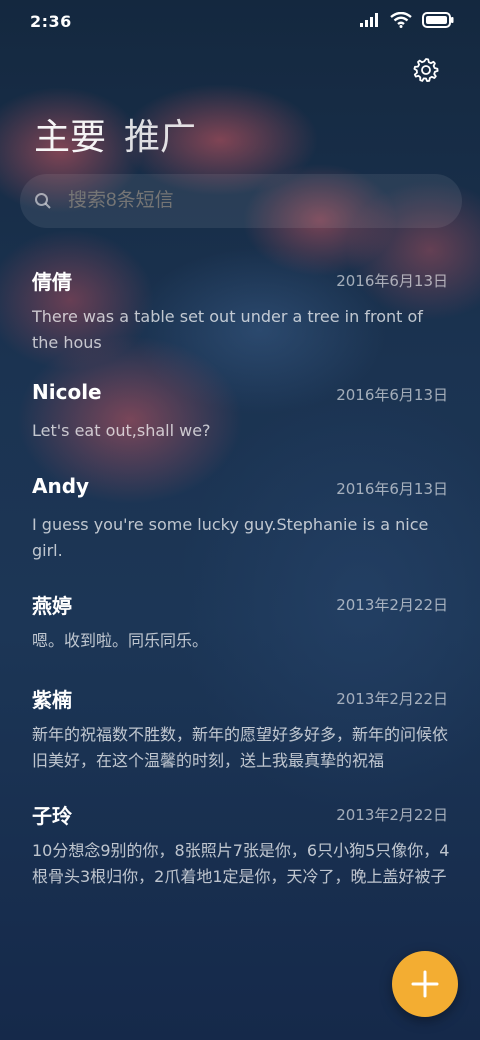  I want to click on contact-name: Nicole, so click(67, 392).